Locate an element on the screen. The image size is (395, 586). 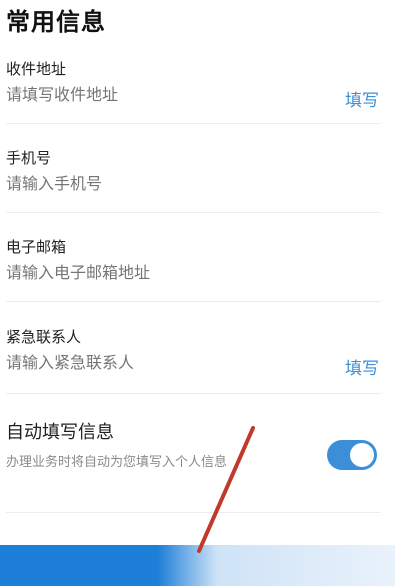
emergency-contact-input is located at coordinates (161, 362).